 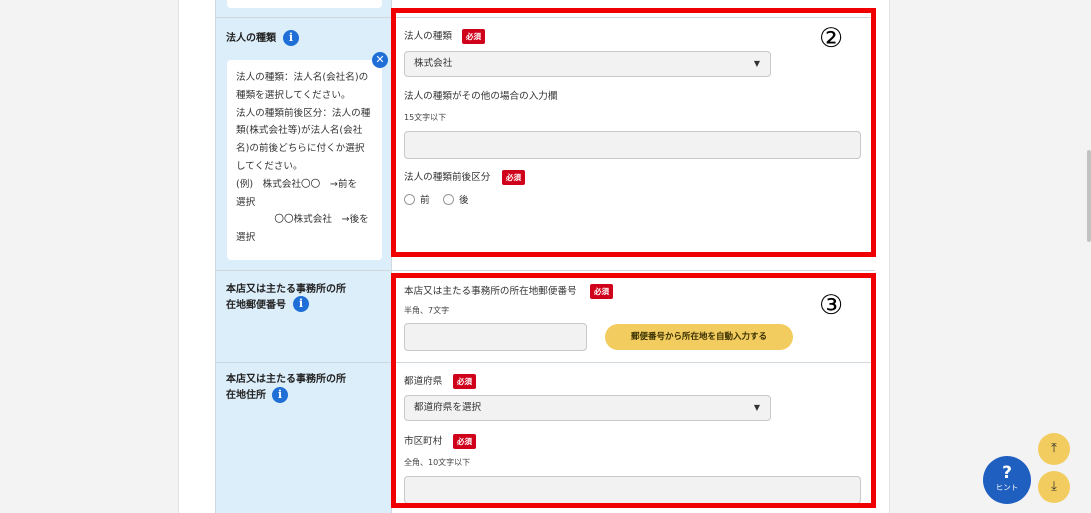 What do you see at coordinates (380, 60) in the screenshot?
I see `close-icon: ✕` at bounding box center [380, 60].